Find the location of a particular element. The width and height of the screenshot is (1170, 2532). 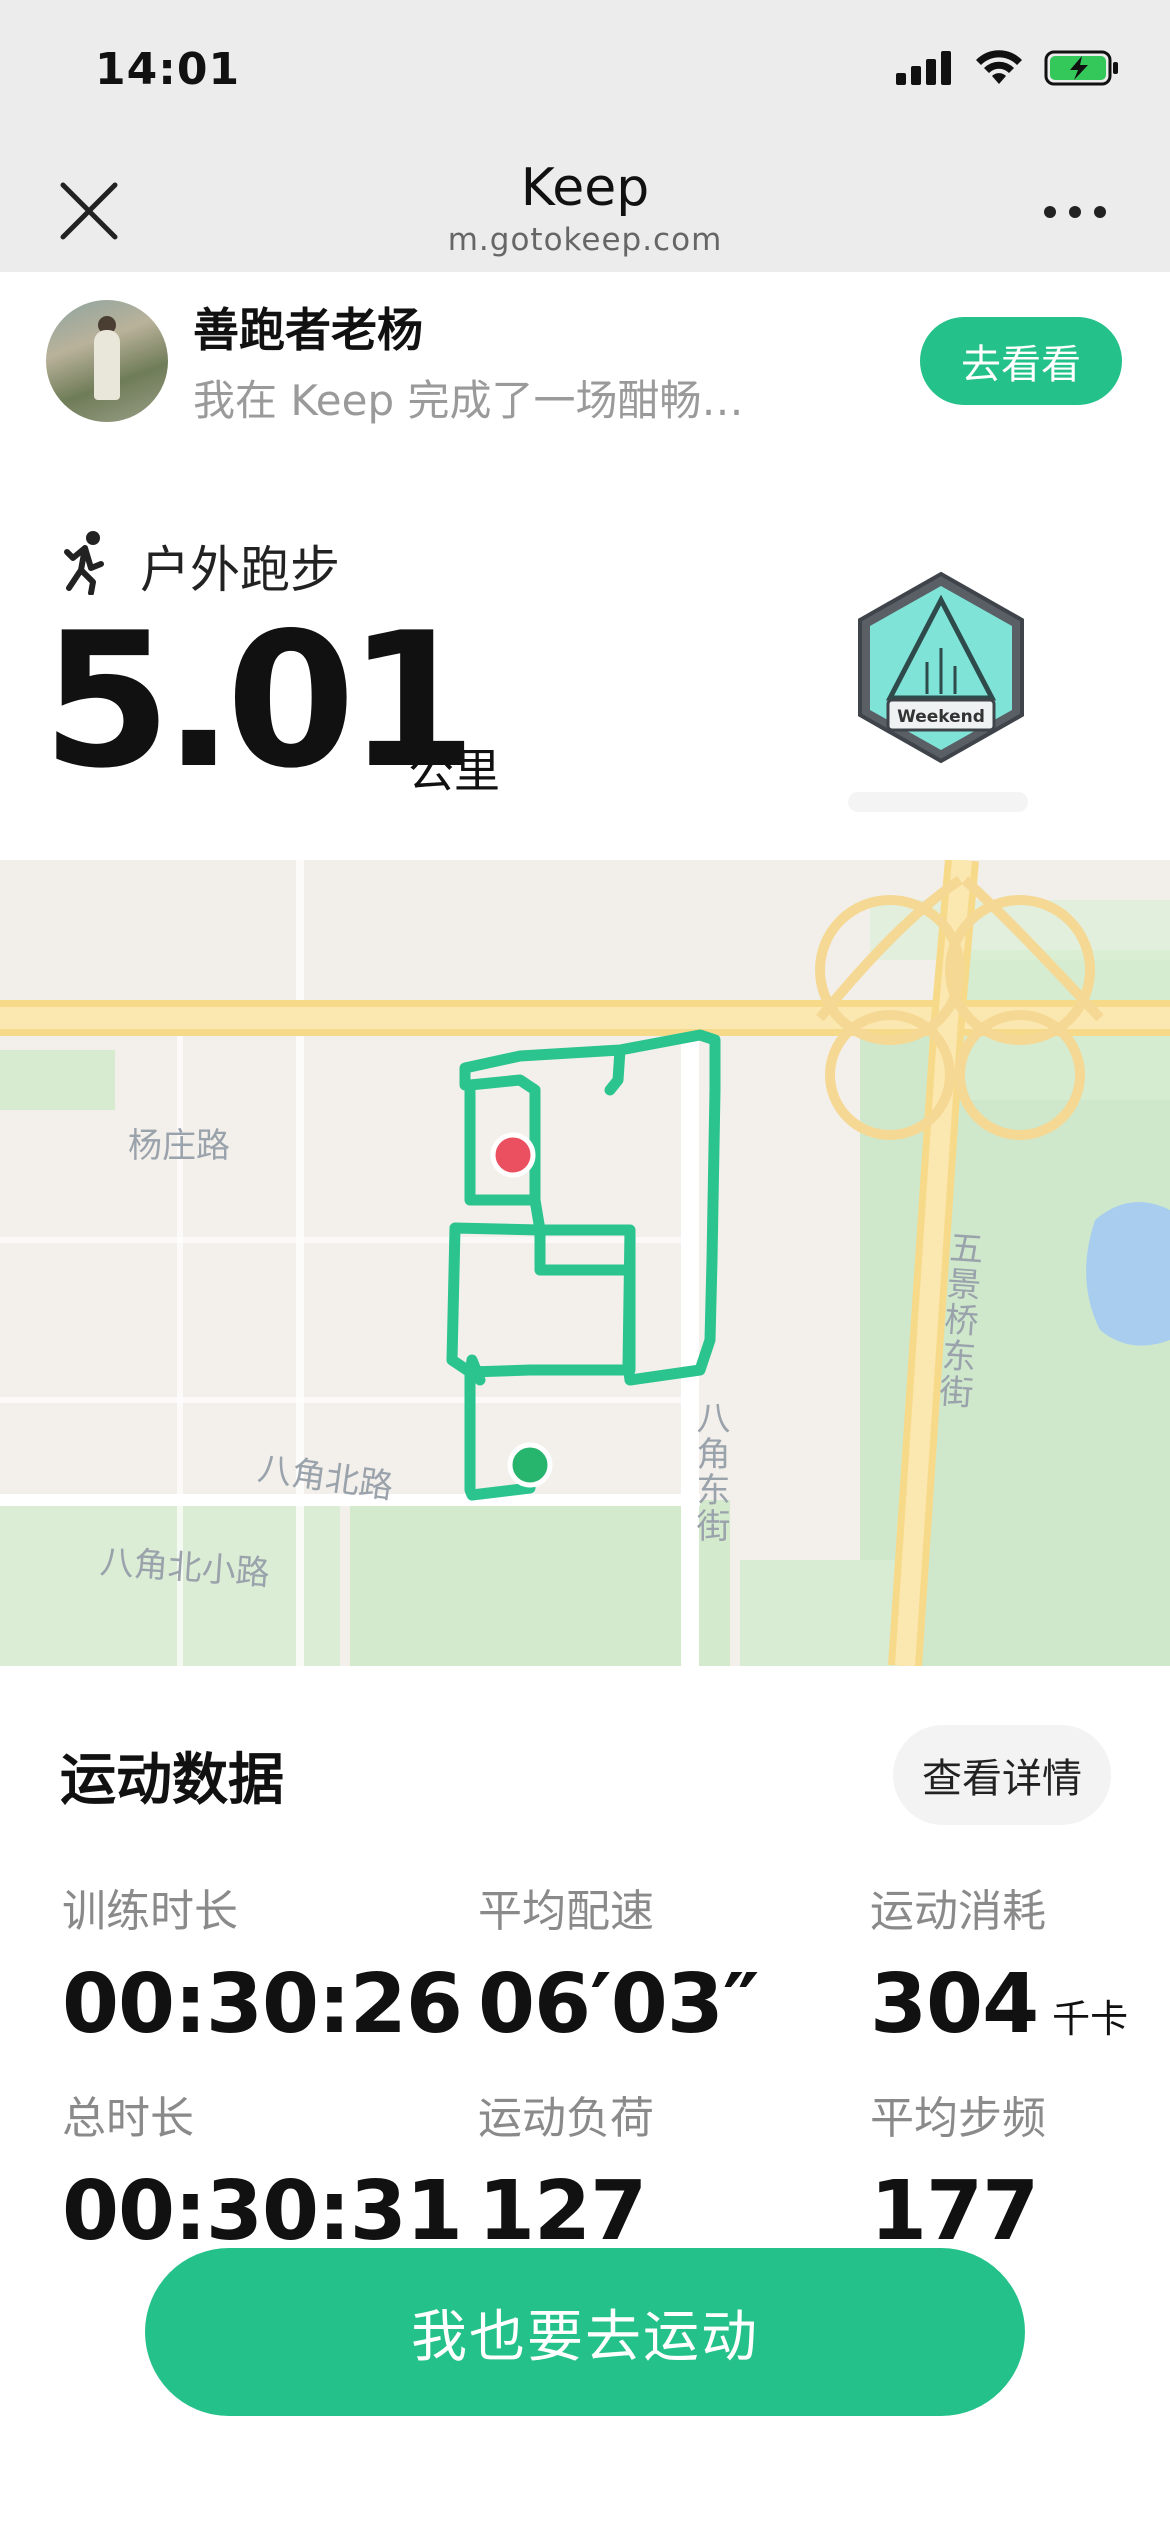

stat-label: 运动消耗 is located at coordinates (958, 1911).